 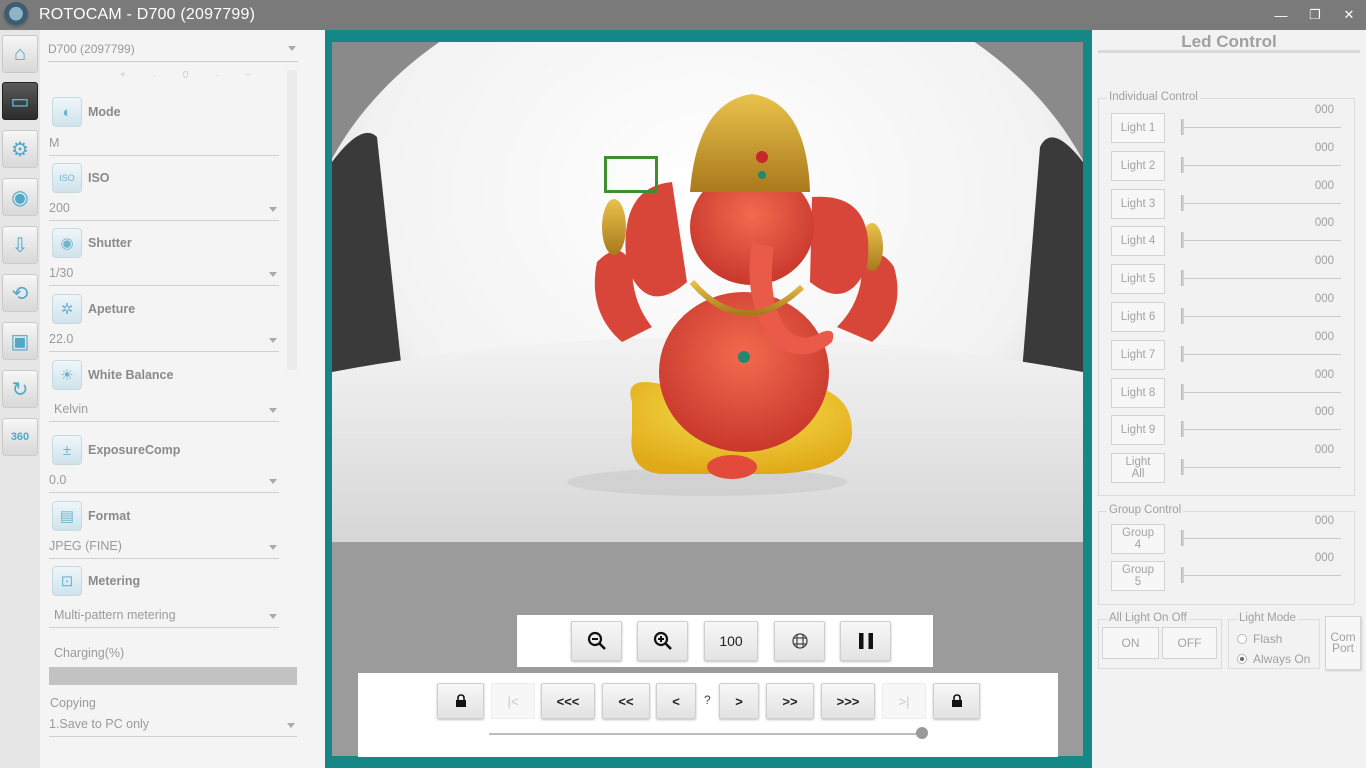 I want to click on forward-1-button: >, so click(x=739, y=701).